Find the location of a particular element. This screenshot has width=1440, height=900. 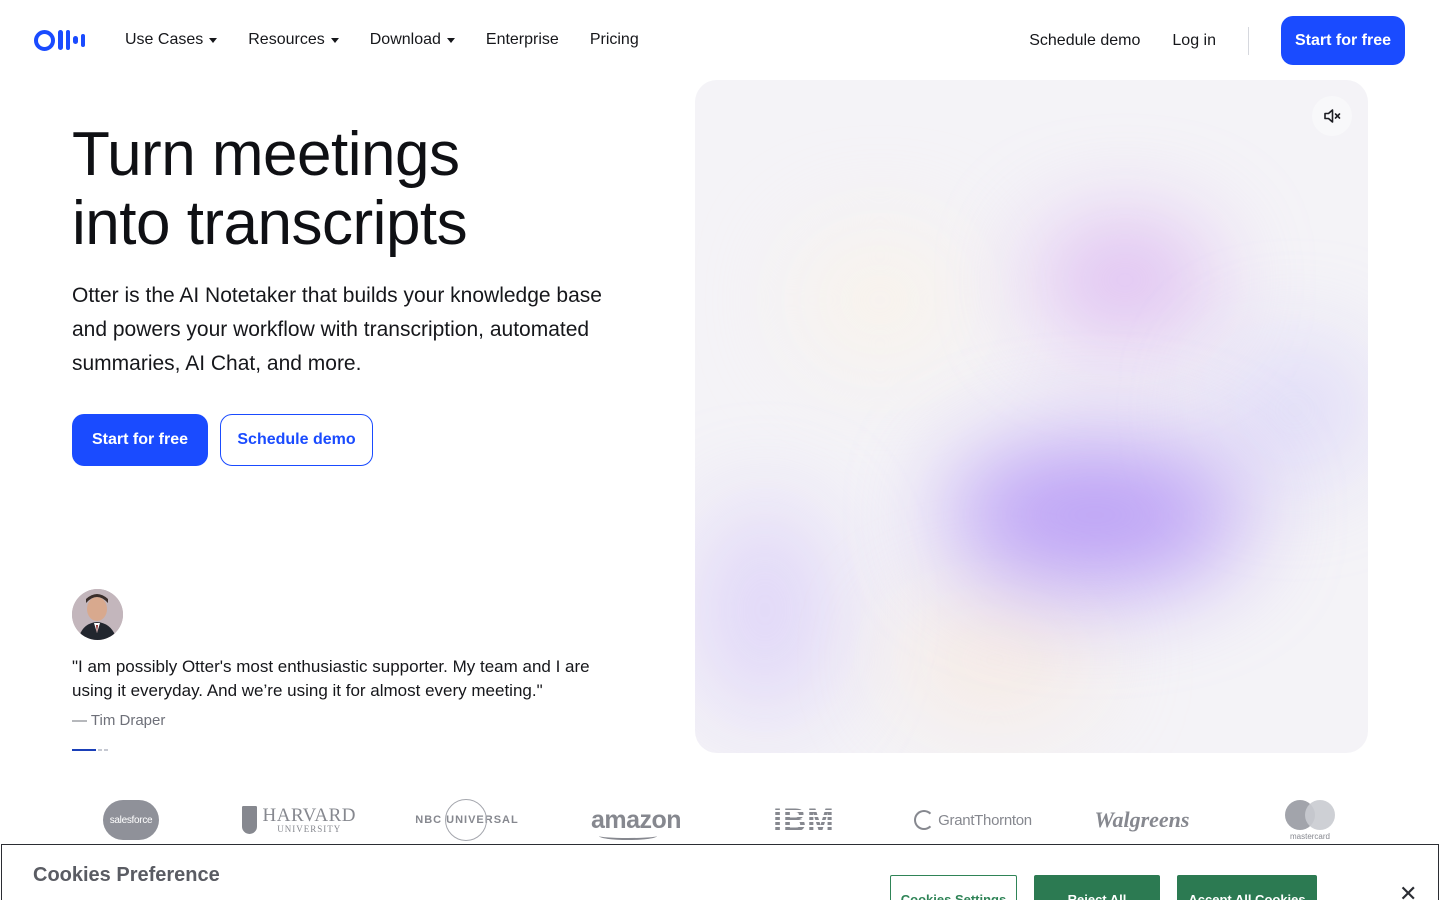

nav-enterprise: Enterprise is located at coordinates (522, 40).